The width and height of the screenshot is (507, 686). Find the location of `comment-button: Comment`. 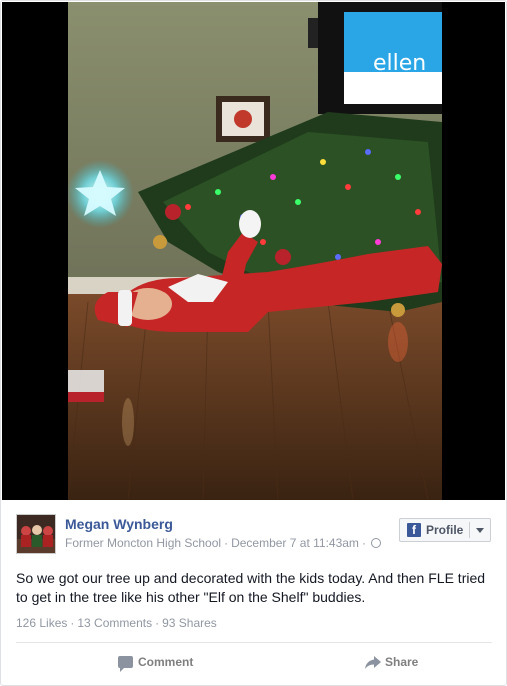

comment-button: Comment is located at coordinates (156, 663).